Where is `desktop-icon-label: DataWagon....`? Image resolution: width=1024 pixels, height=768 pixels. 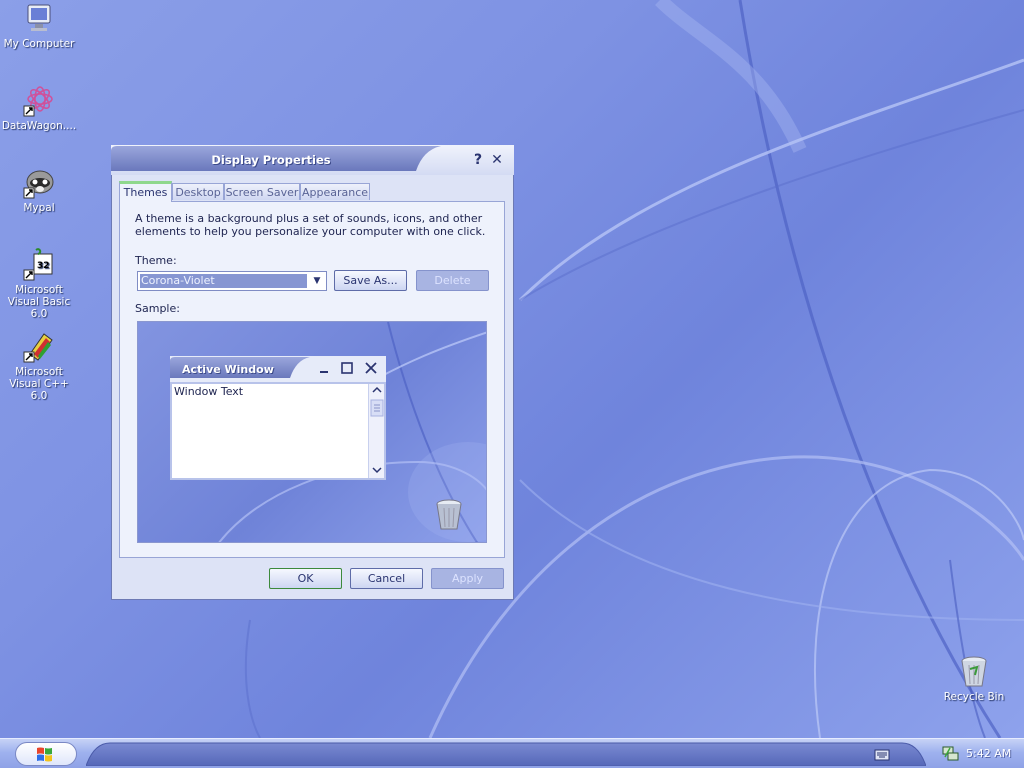 desktop-icon-label: DataWagon.... is located at coordinates (39, 126).